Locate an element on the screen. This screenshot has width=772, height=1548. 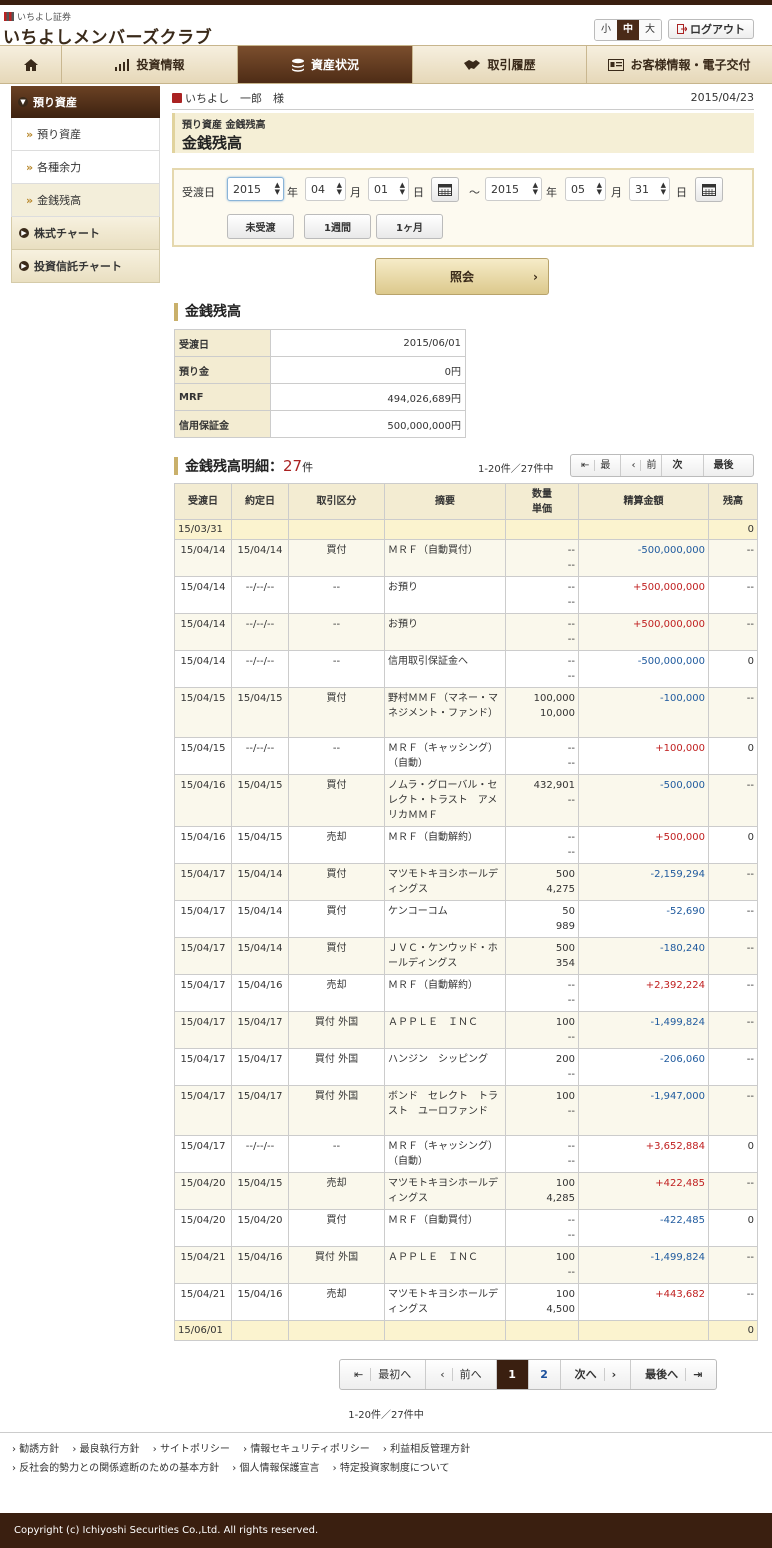
pager-label: 次へ is located at coordinates (675, 468).